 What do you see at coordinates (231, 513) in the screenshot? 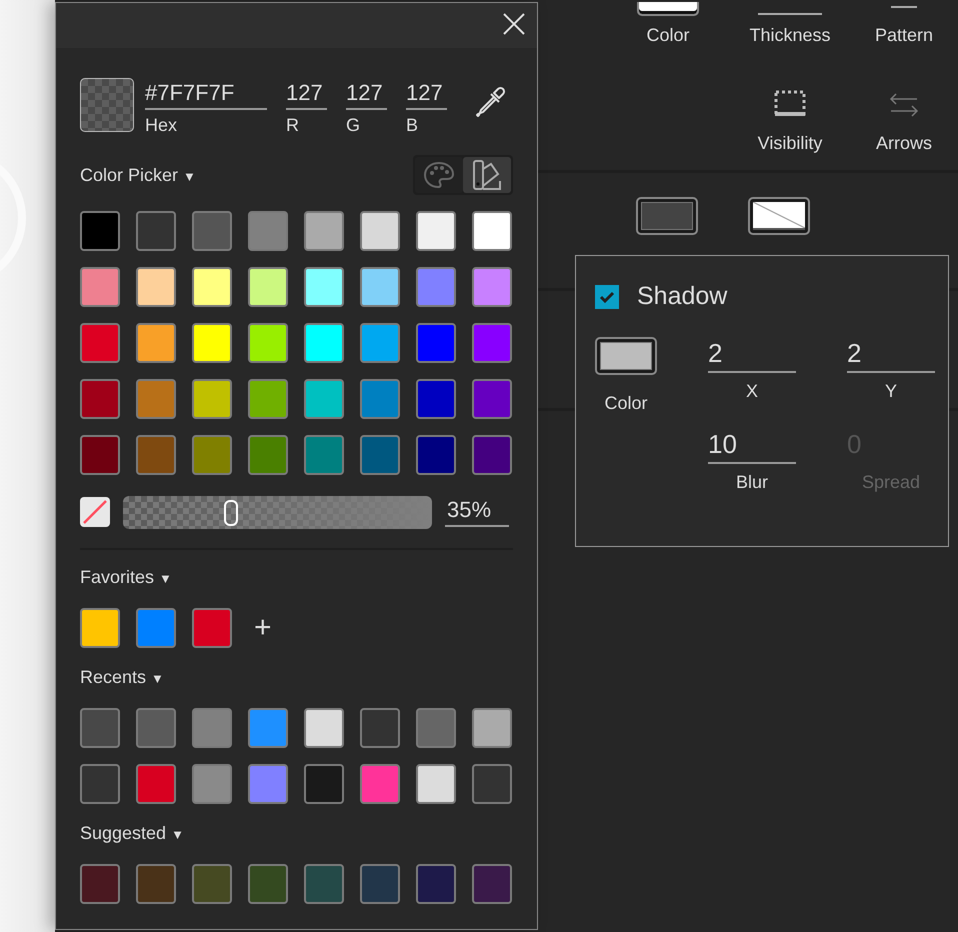
I see `slider-thumb` at bounding box center [231, 513].